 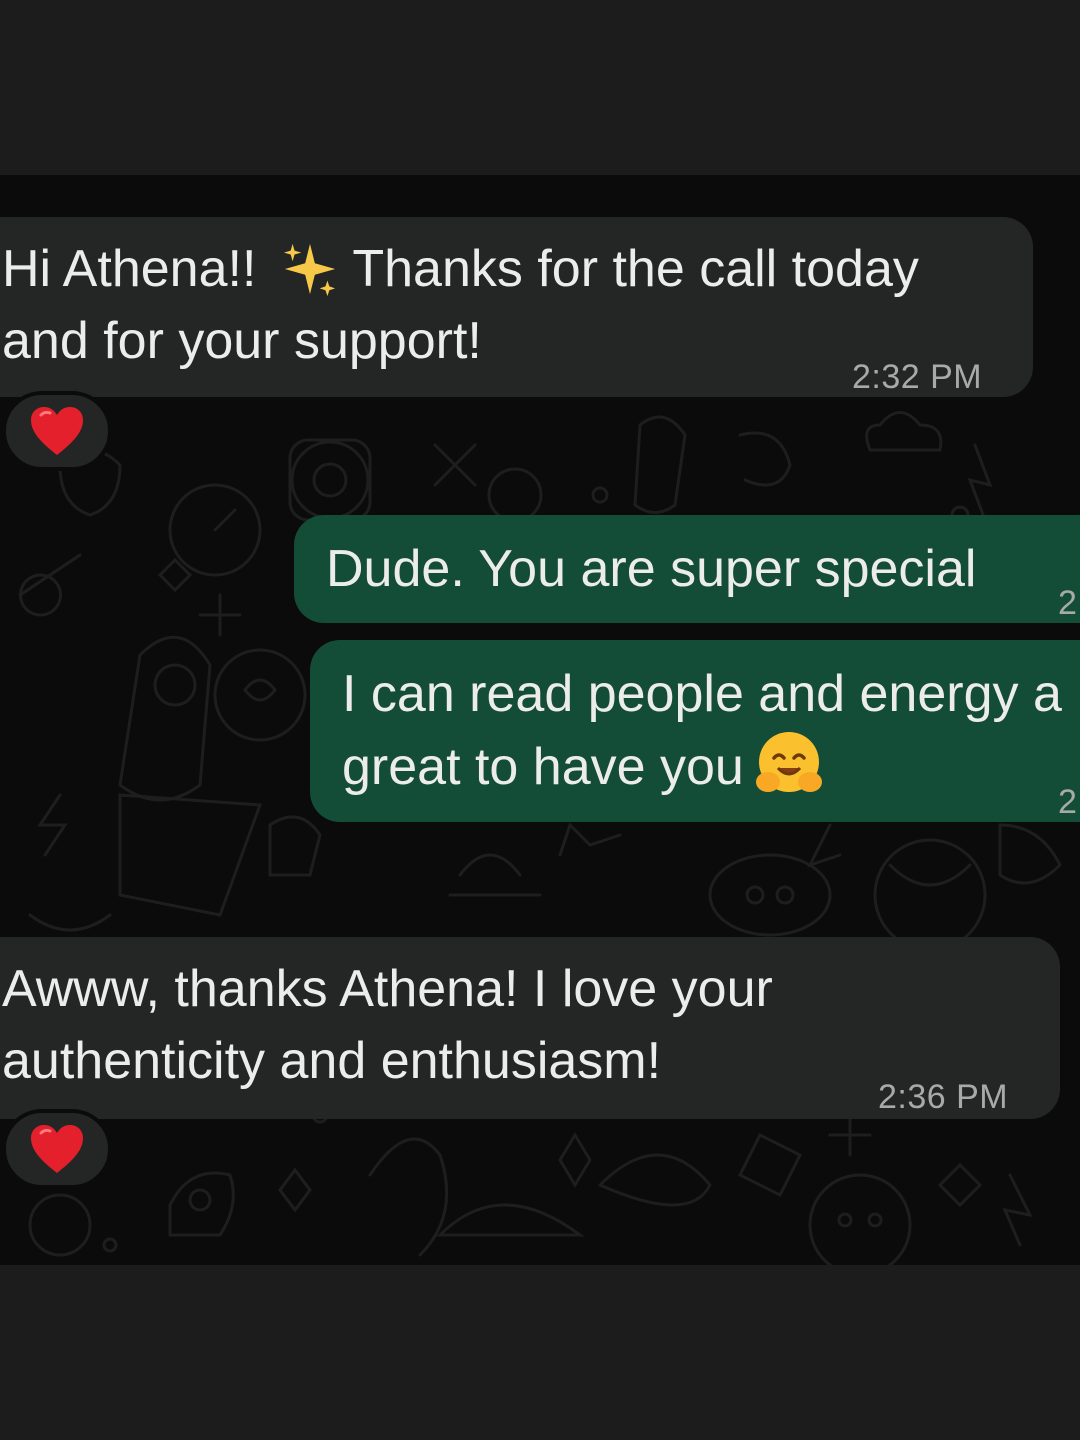 I want to click on message-bubble-outgoing: Dude. You are super special 2, so click(x=687, y=569).